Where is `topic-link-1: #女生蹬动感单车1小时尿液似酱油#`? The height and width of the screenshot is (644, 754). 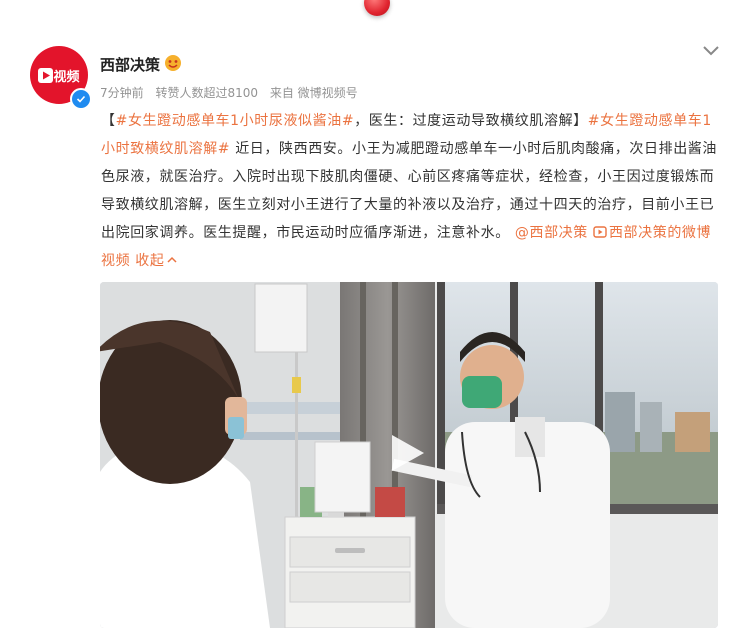 topic-link-1: #女生蹬动感单车1小时尿液似酱油# is located at coordinates (235, 121).